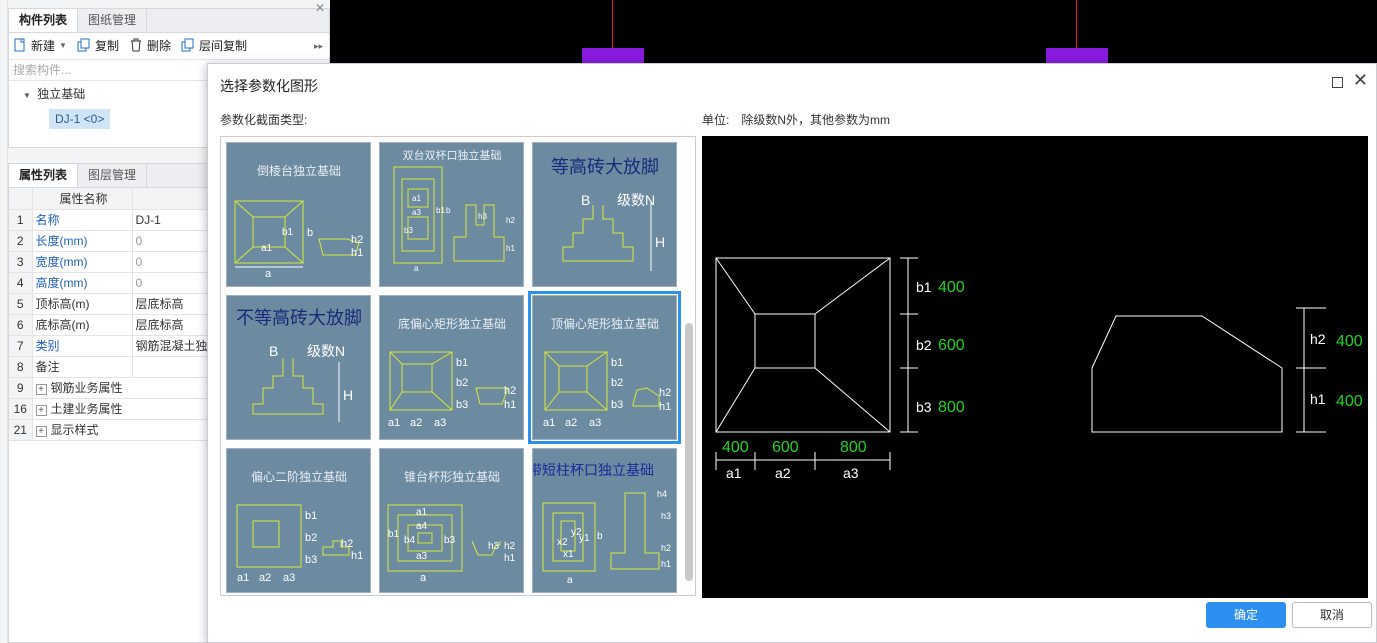  I want to click on prop-name: 高度(mm), so click(82, 283).